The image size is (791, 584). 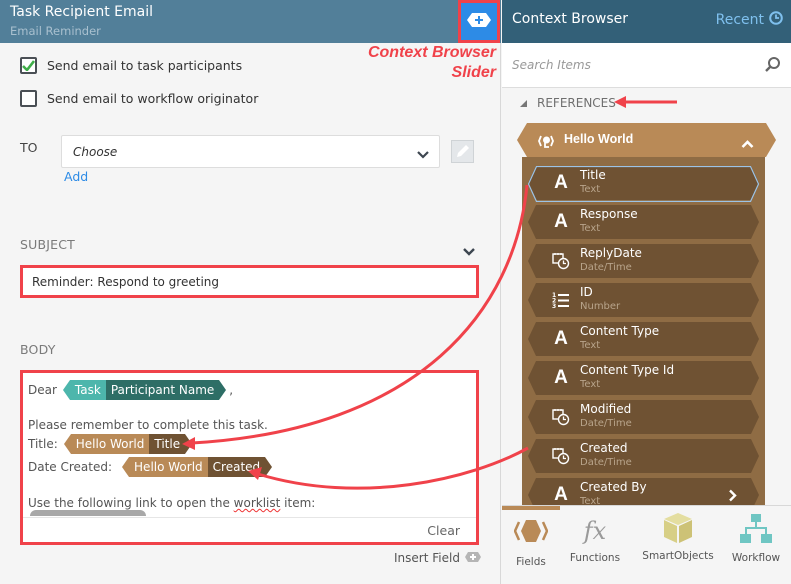 I want to click on workflow-diagram-icon, so click(x=756, y=531).